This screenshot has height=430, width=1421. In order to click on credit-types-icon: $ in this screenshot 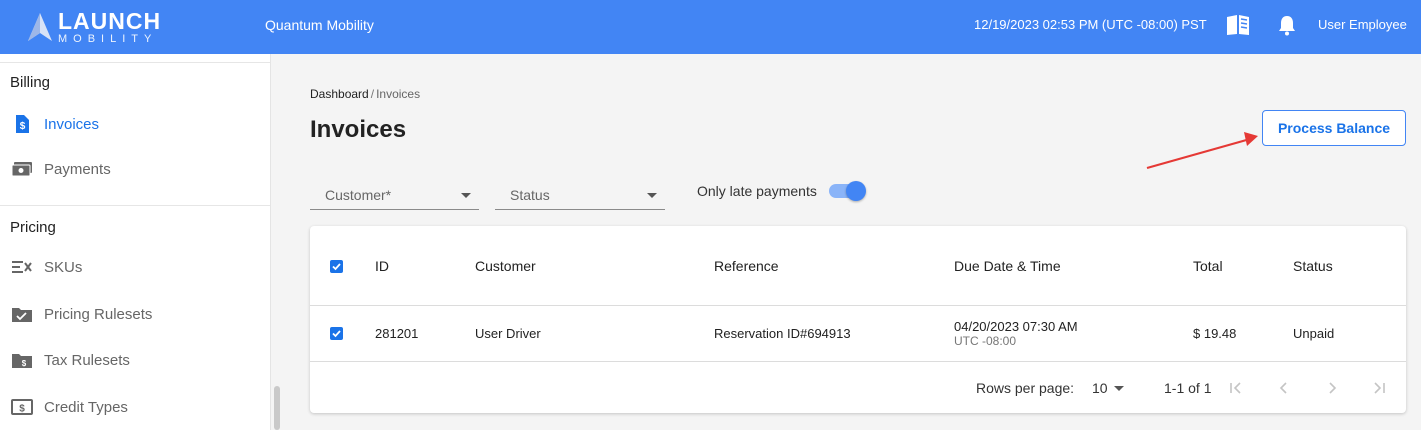, I will do `click(22, 407)`.